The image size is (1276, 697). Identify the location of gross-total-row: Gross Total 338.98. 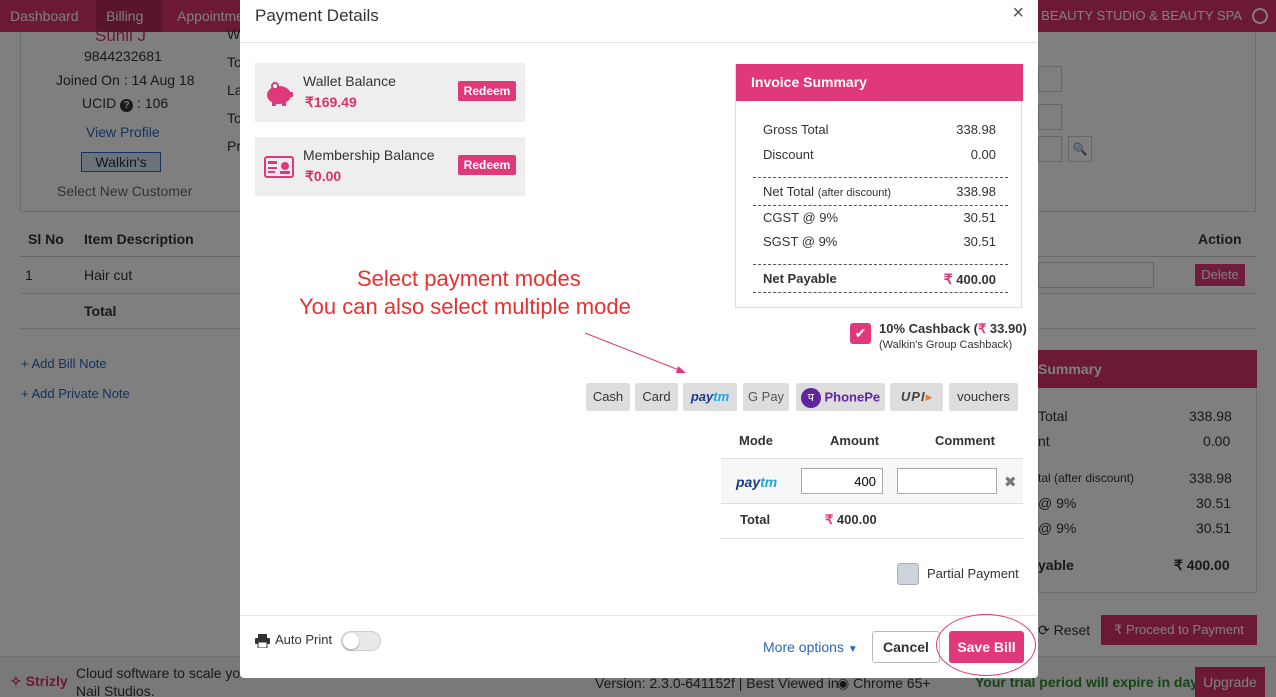
(879, 131).